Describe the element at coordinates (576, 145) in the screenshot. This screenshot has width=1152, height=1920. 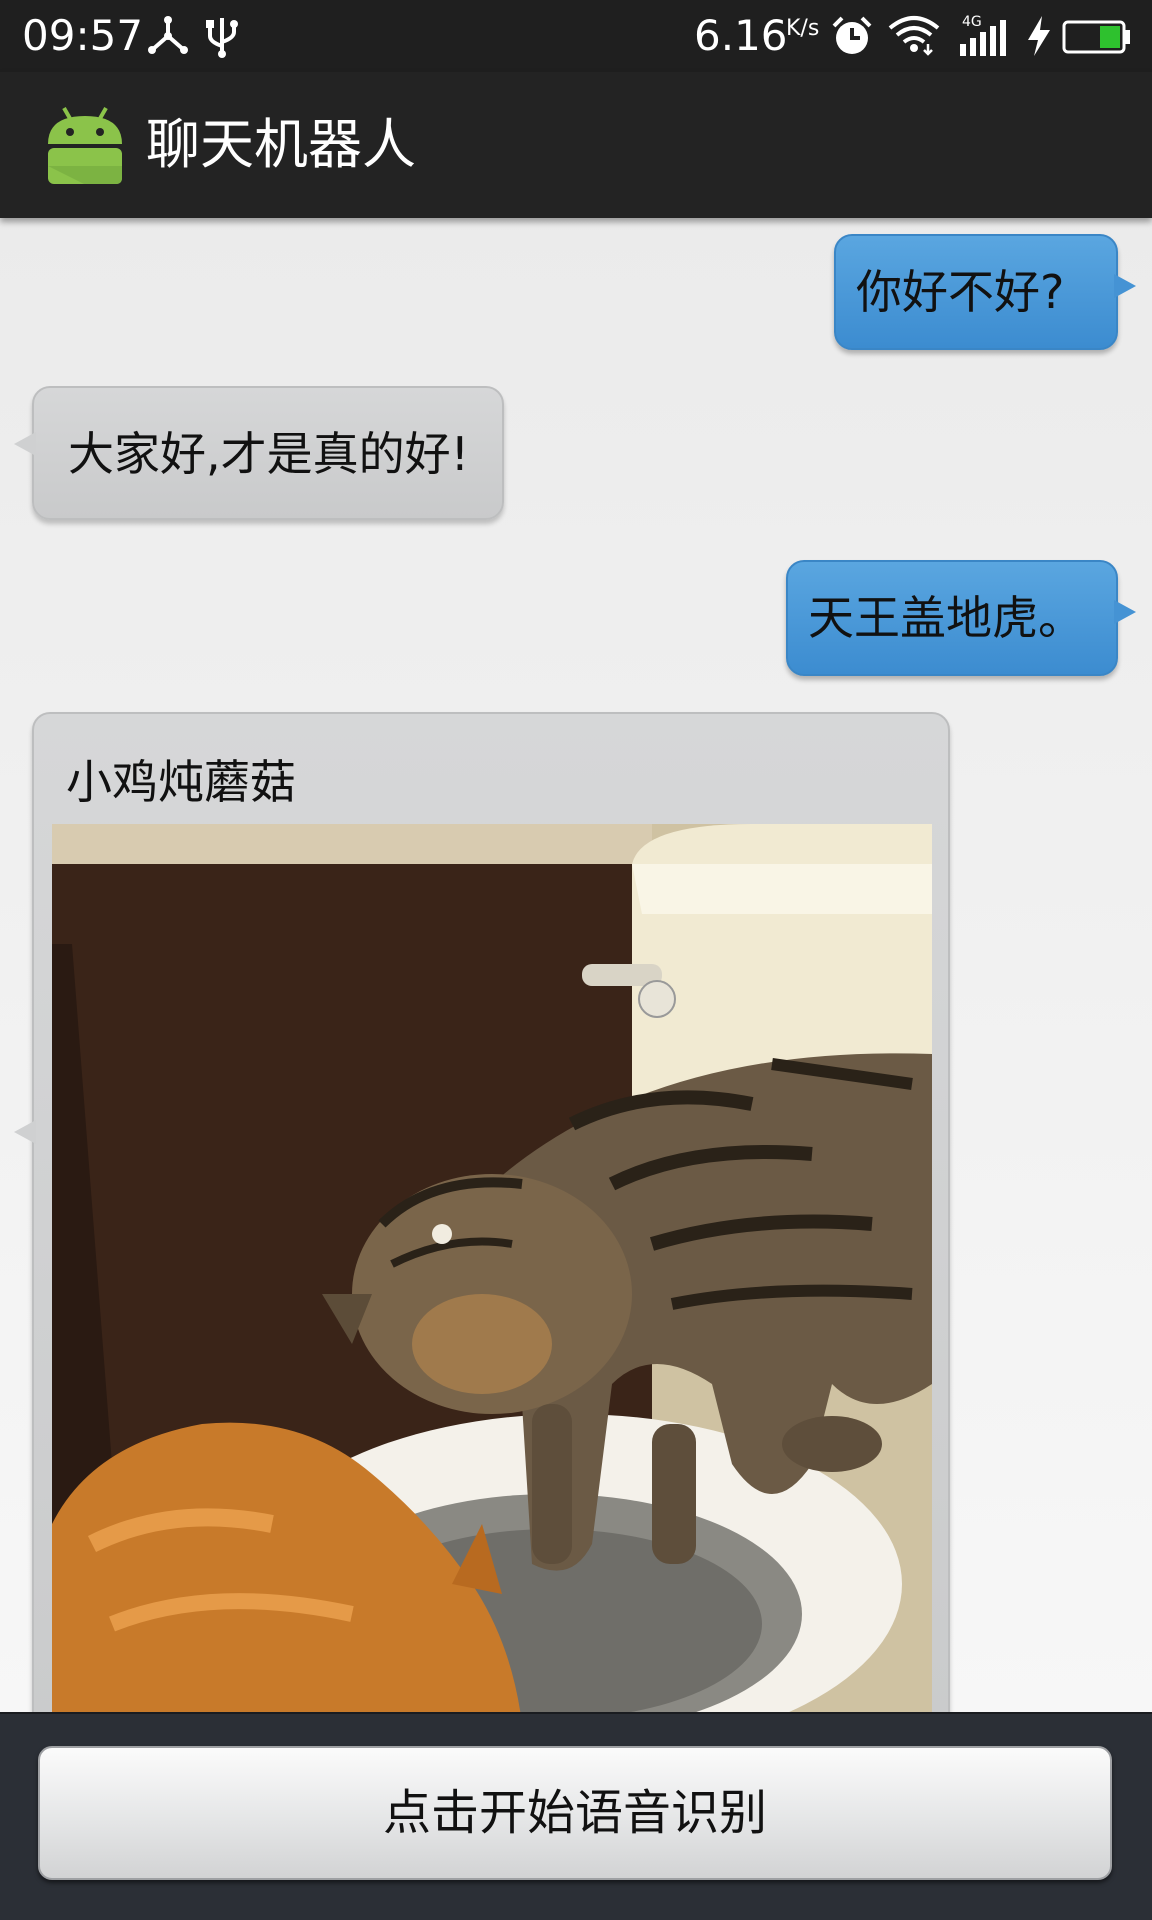
I see `action-bar: 聊天机器人` at that location.